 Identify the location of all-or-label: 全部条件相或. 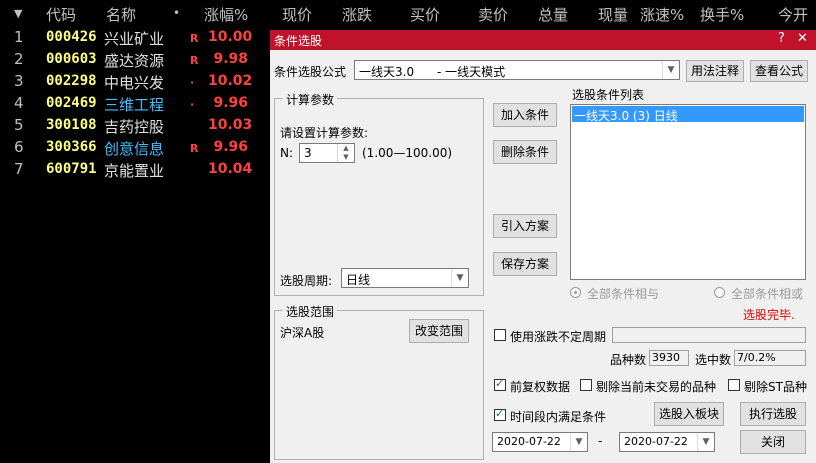
(767, 294).